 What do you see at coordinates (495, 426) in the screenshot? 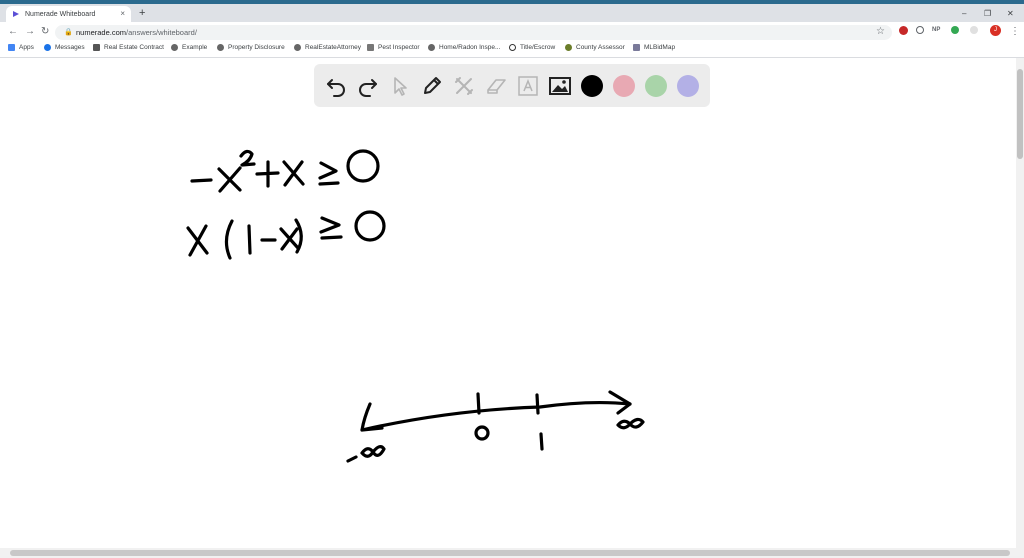
I see `handwritten-number-line` at bounding box center [495, 426].